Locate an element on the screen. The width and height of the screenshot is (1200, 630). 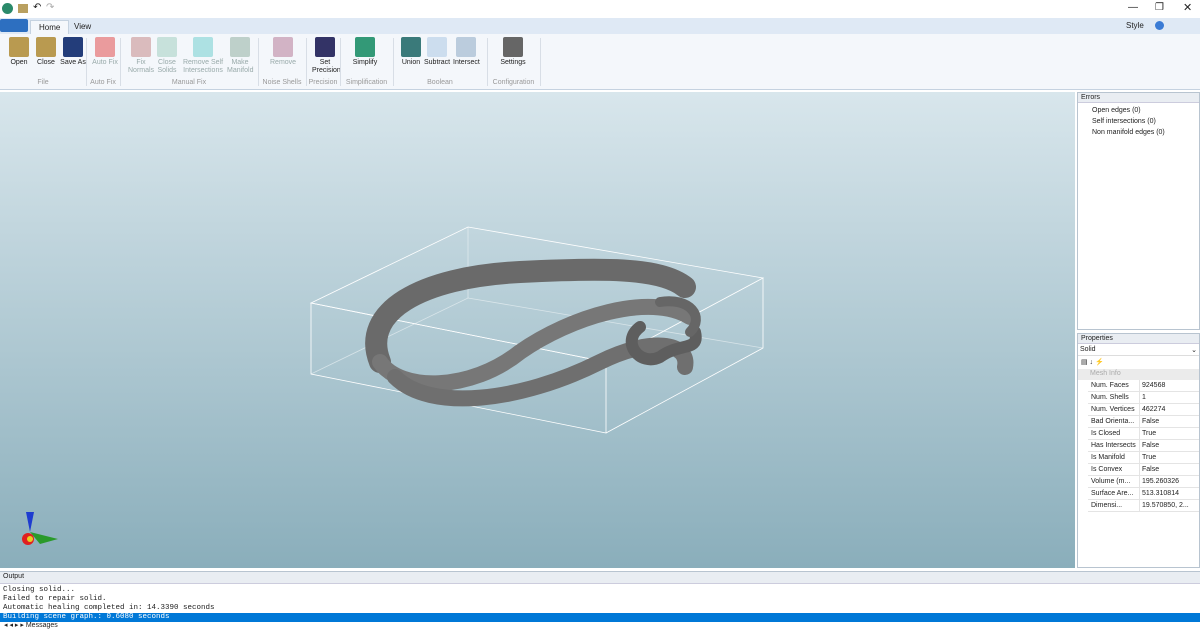
axis-gizmo-icon is located at coordinates (40, 528).